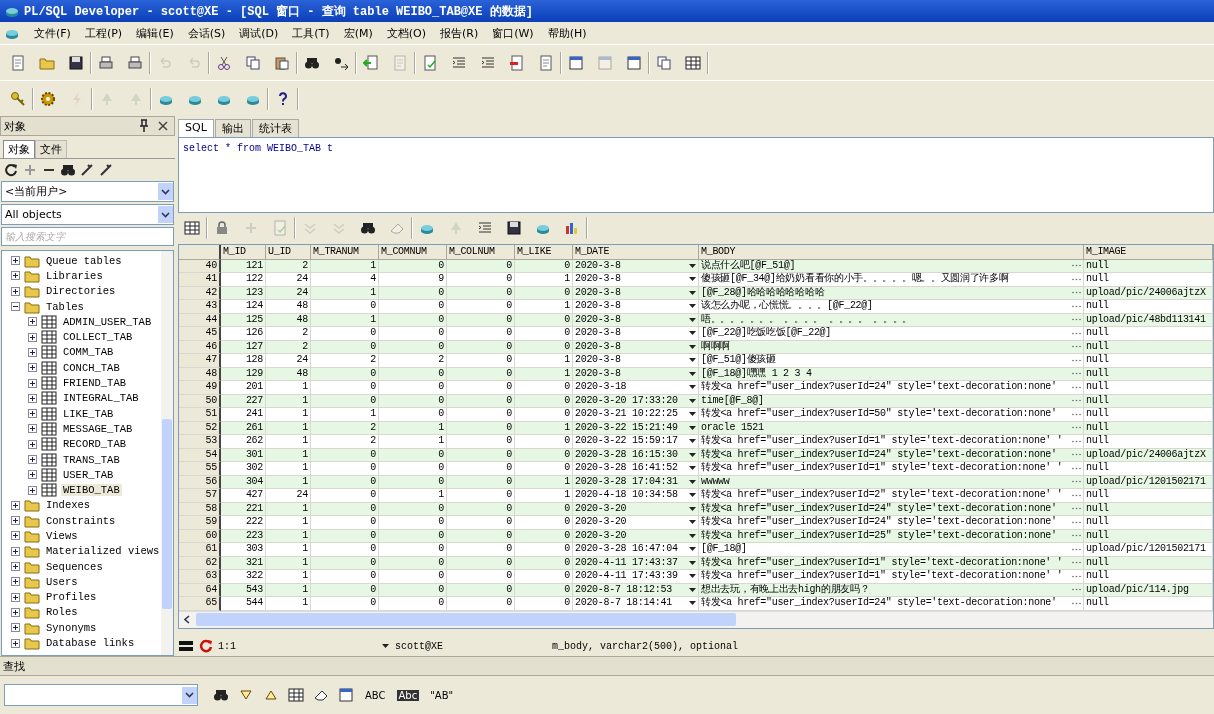  What do you see at coordinates (186, 620) in the screenshot?
I see `scroll-left-icon` at bounding box center [186, 620].